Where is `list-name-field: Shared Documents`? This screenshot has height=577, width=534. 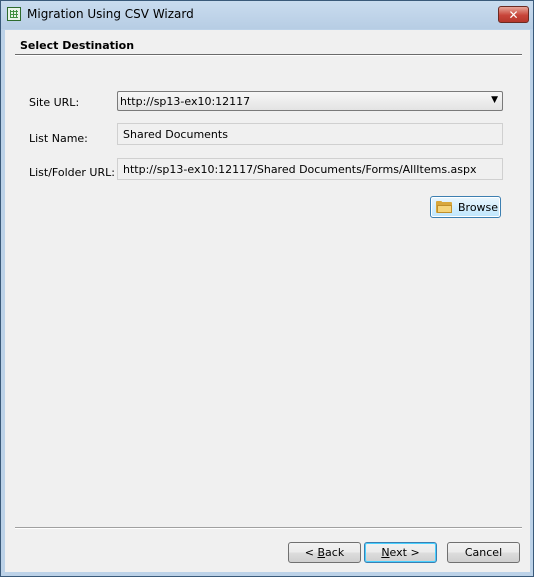 list-name-field: Shared Documents is located at coordinates (310, 134).